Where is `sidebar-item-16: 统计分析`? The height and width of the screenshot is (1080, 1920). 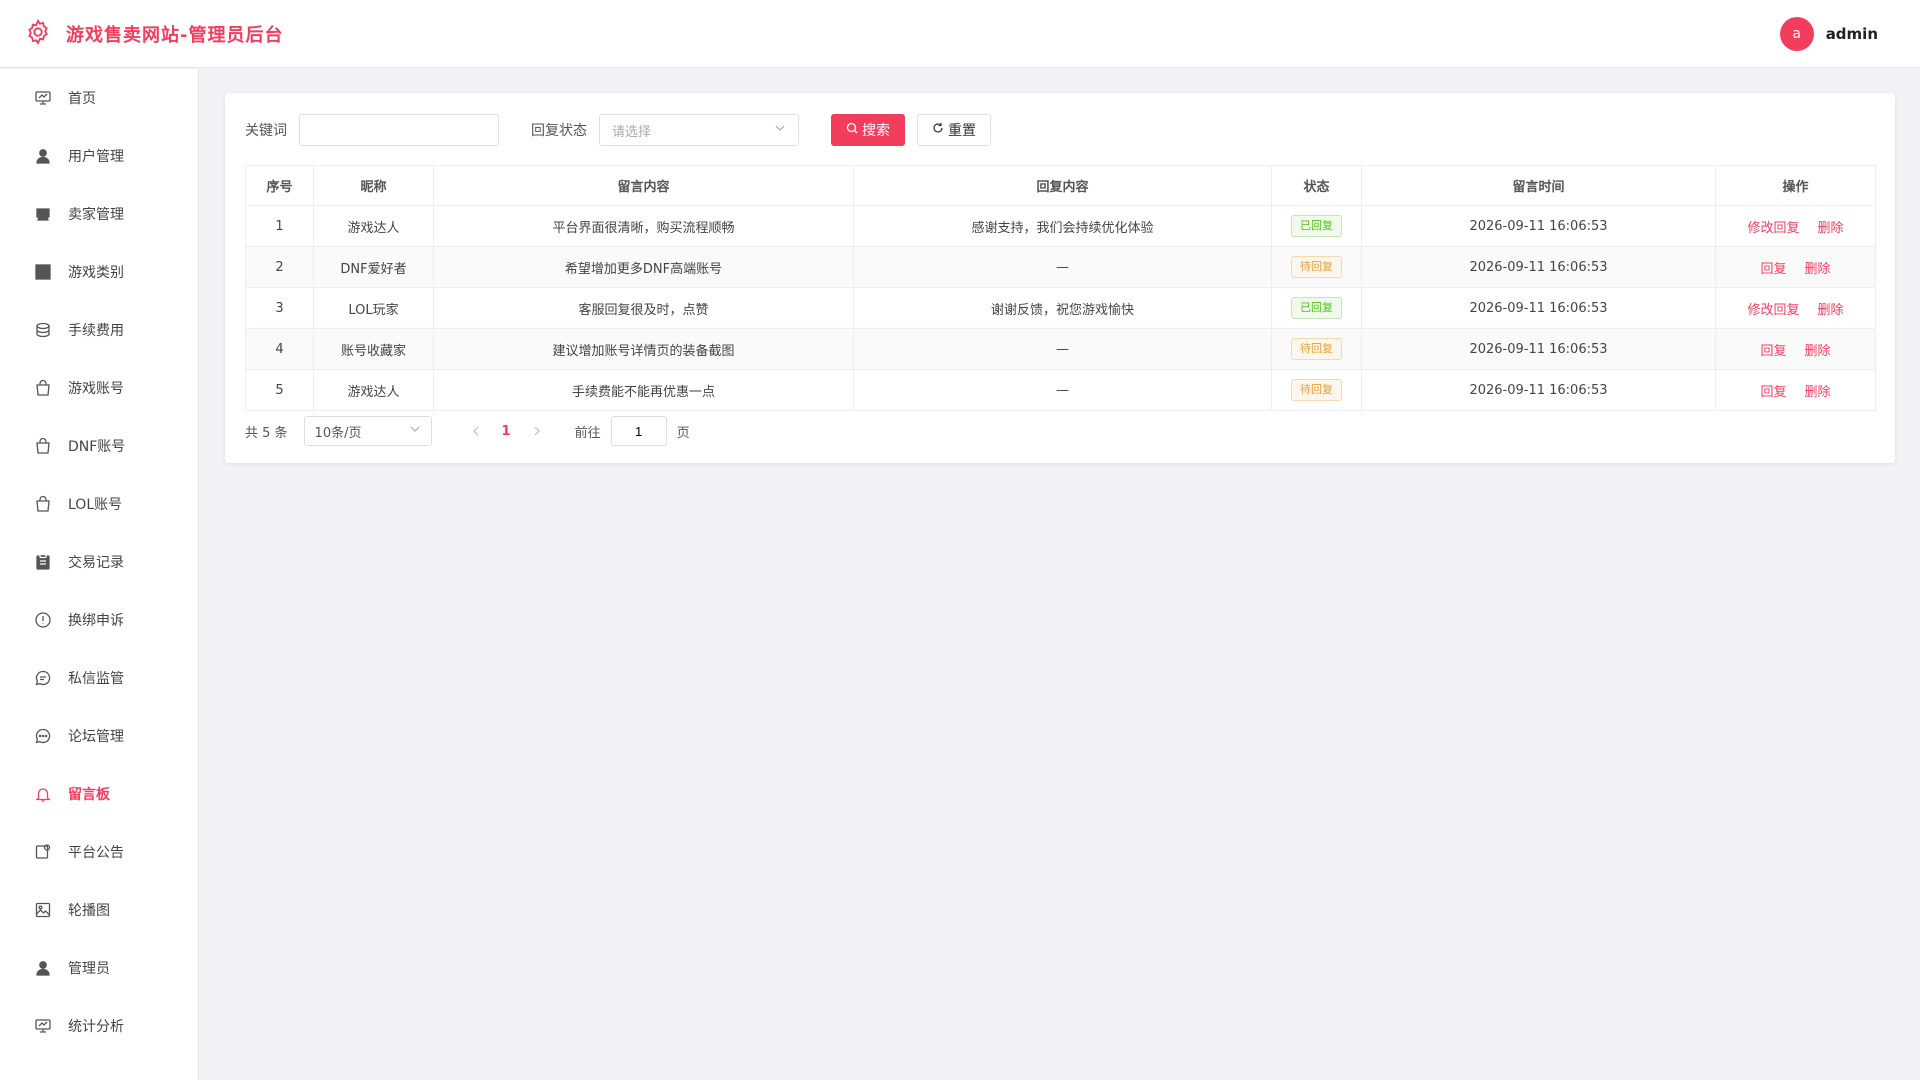 sidebar-item-16: 统计分析 is located at coordinates (99, 1026).